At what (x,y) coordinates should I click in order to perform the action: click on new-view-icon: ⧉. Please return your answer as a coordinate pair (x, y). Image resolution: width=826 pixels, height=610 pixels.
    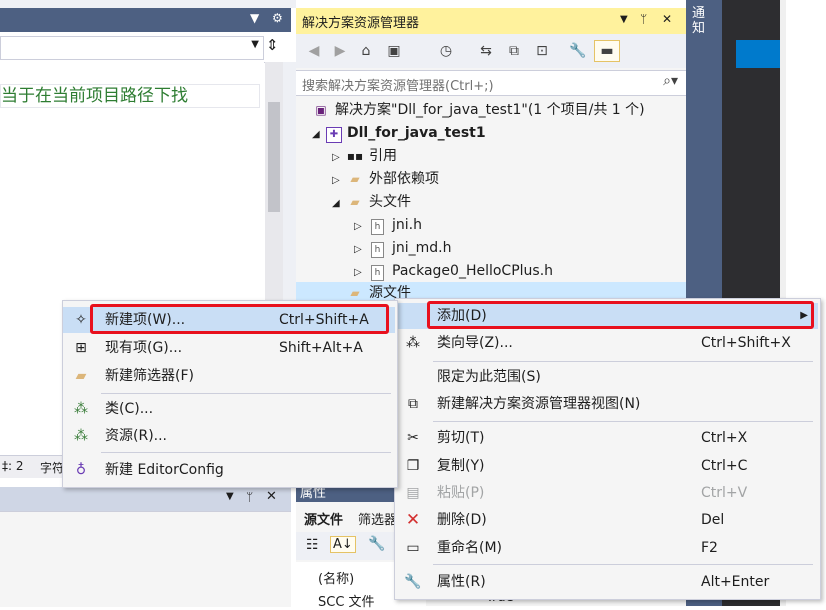
    Looking at the image, I should click on (413, 404).